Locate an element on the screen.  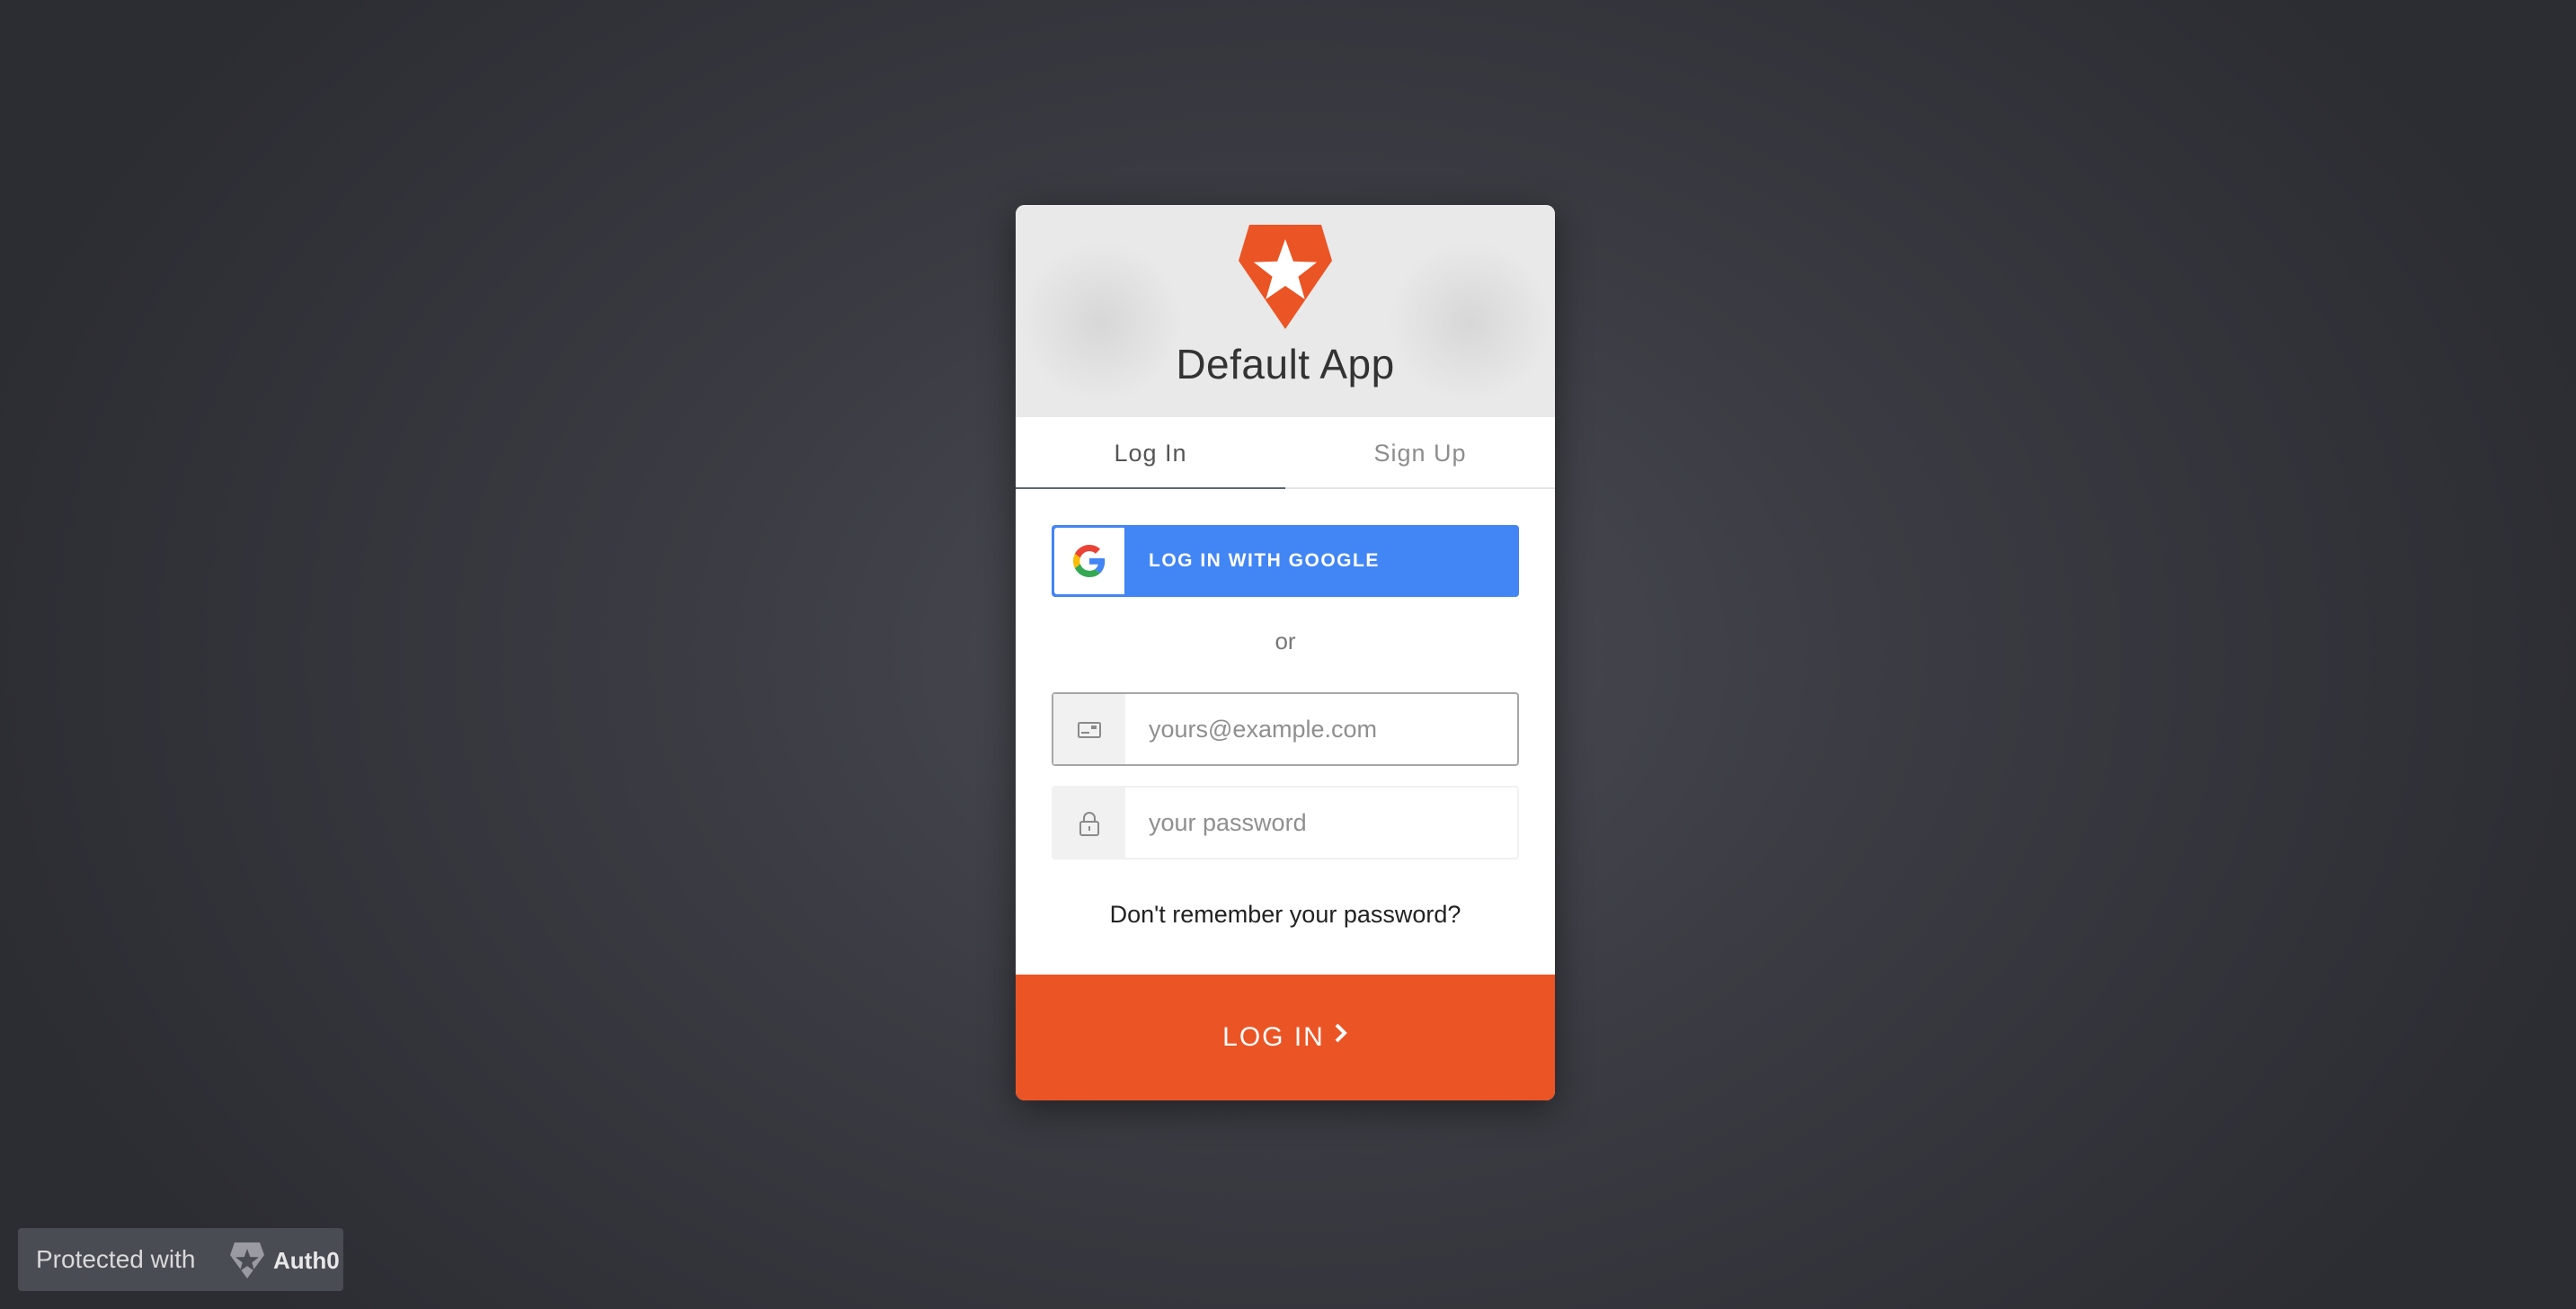
tab-sign-up: Sign Up is located at coordinates (1420, 453).